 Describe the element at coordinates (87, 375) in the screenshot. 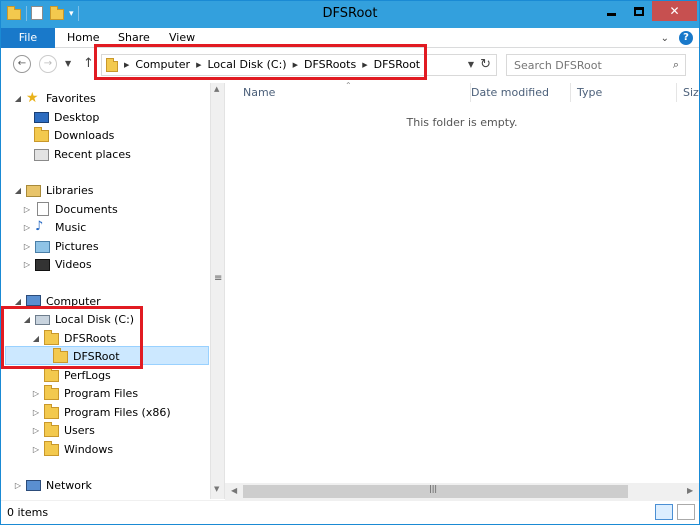

I see `tree-item-label: PerfLogs` at that location.